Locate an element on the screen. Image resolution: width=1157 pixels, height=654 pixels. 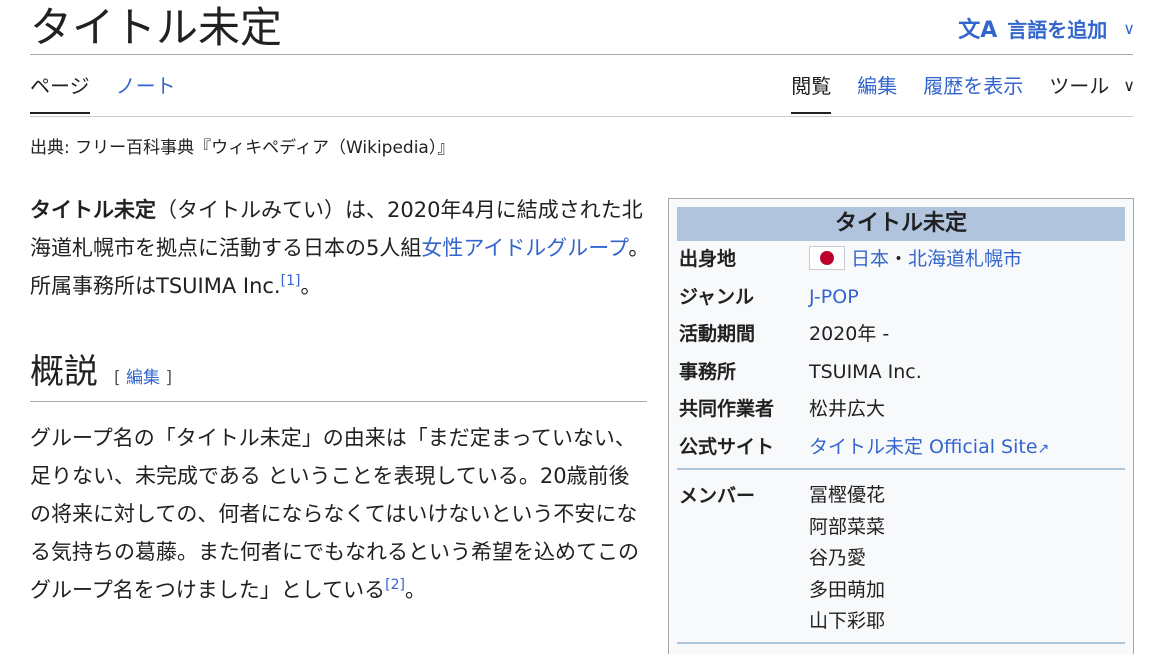
idol-group-link: 女性アイドルグループ is located at coordinates (524, 248).